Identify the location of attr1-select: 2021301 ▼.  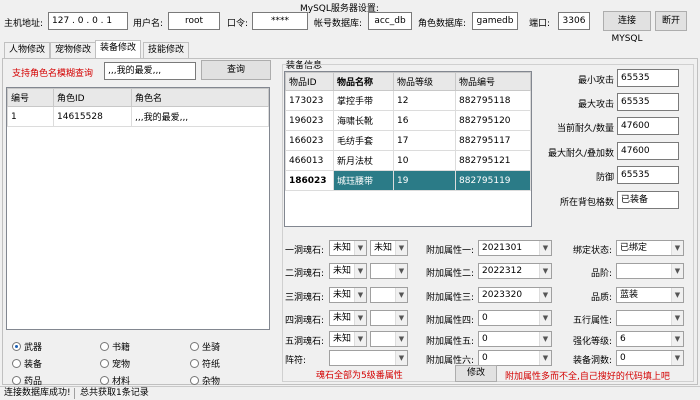
(515, 248).